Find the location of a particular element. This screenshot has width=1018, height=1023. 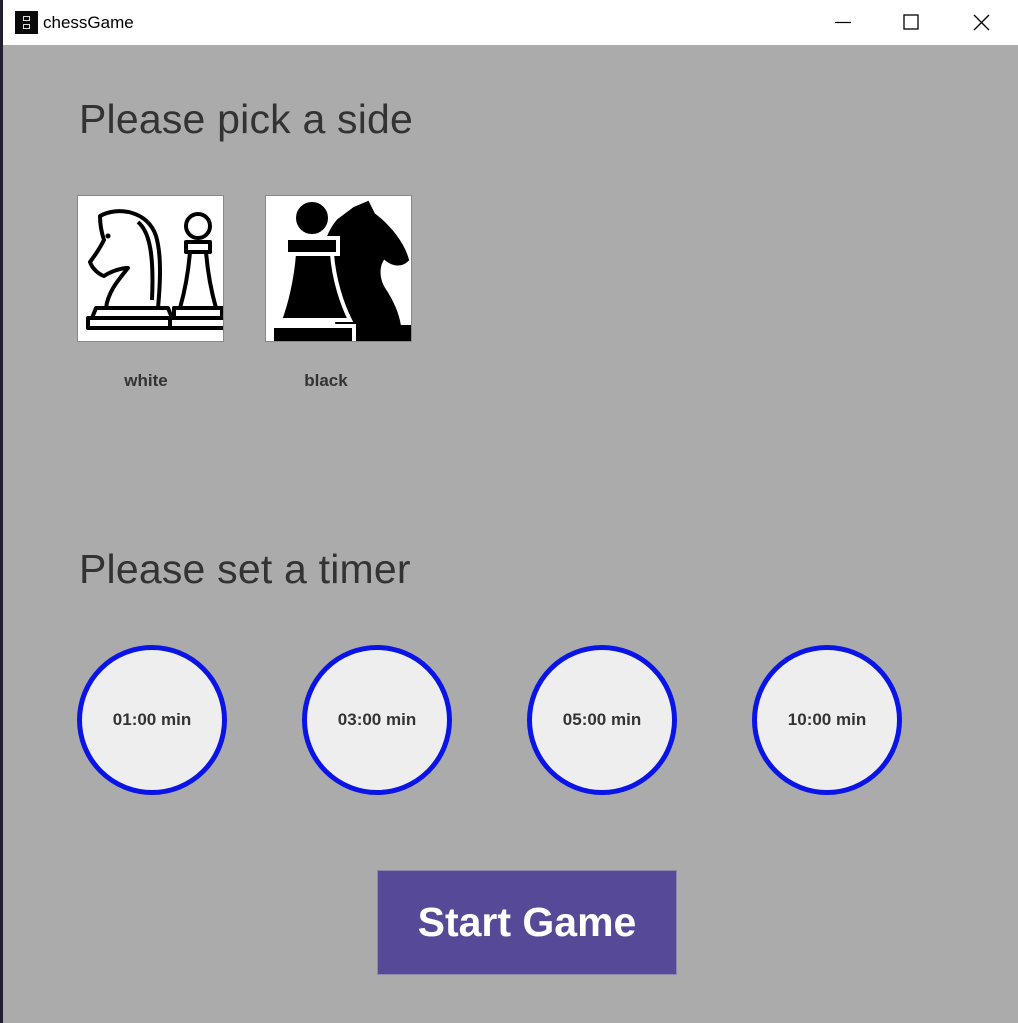

timer-label: 05:00 min is located at coordinates (602, 719).